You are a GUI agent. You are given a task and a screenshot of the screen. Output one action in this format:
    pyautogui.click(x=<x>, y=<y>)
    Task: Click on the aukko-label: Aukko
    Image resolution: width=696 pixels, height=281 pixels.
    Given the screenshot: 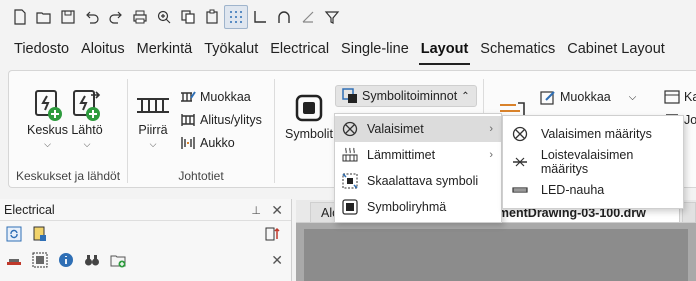 What is the action you would take?
    pyautogui.click(x=217, y=143)
    